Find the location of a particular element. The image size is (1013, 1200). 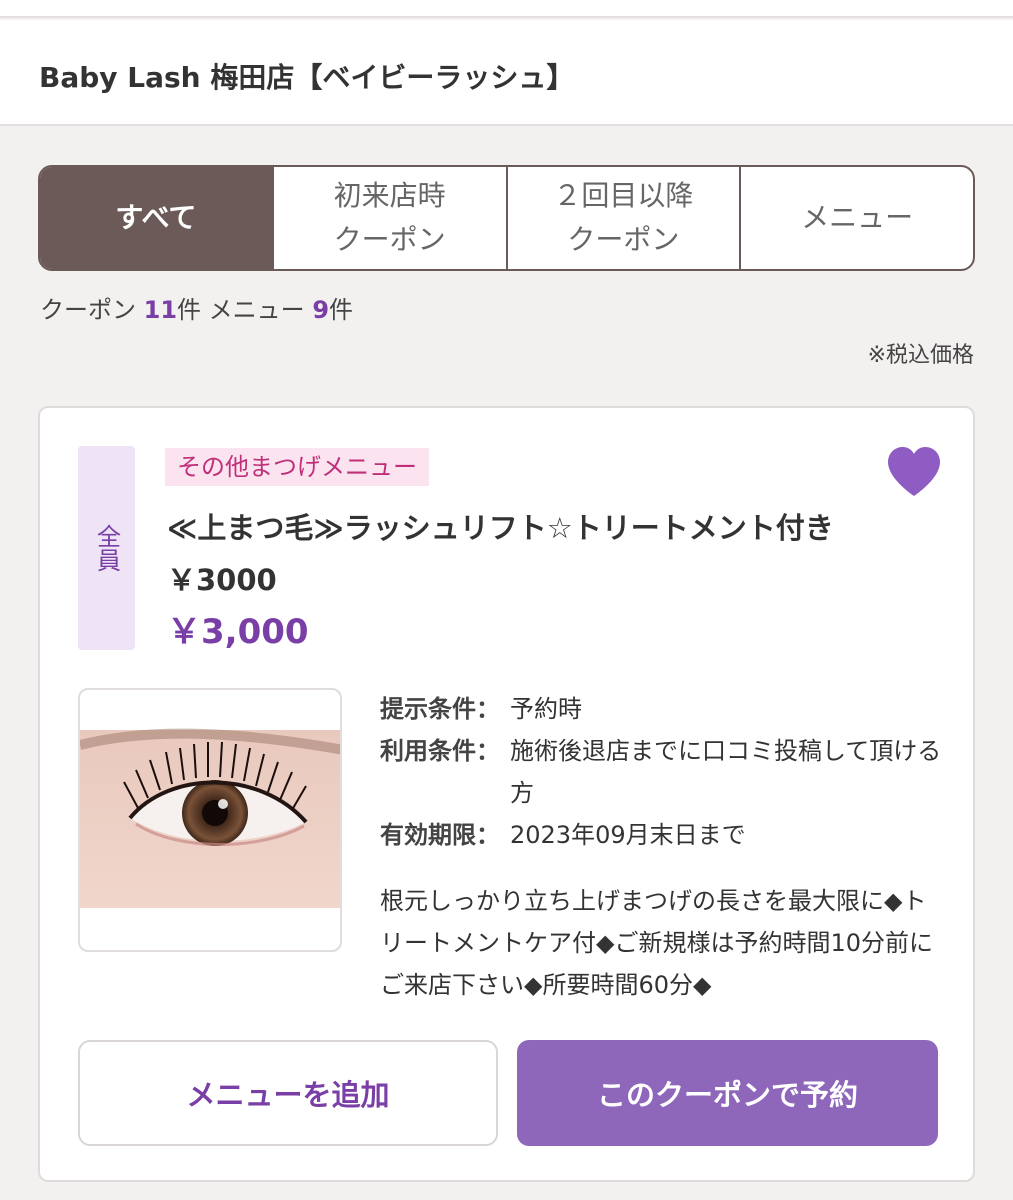

coupon-count: 11 is located at coordinates (160, 310).